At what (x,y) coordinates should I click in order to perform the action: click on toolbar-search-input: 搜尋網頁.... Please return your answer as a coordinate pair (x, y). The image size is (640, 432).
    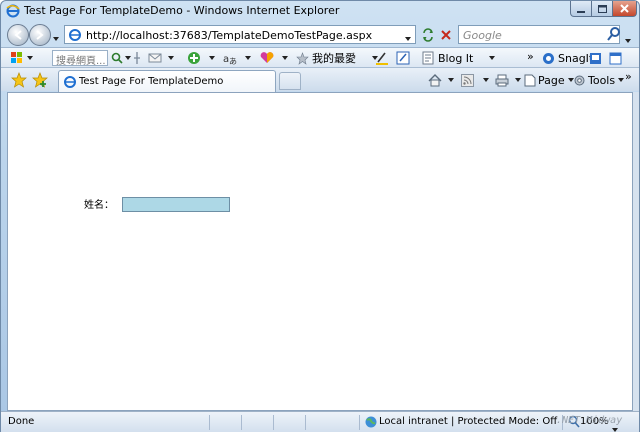
    Looking at the image, I should click on (80, 58).